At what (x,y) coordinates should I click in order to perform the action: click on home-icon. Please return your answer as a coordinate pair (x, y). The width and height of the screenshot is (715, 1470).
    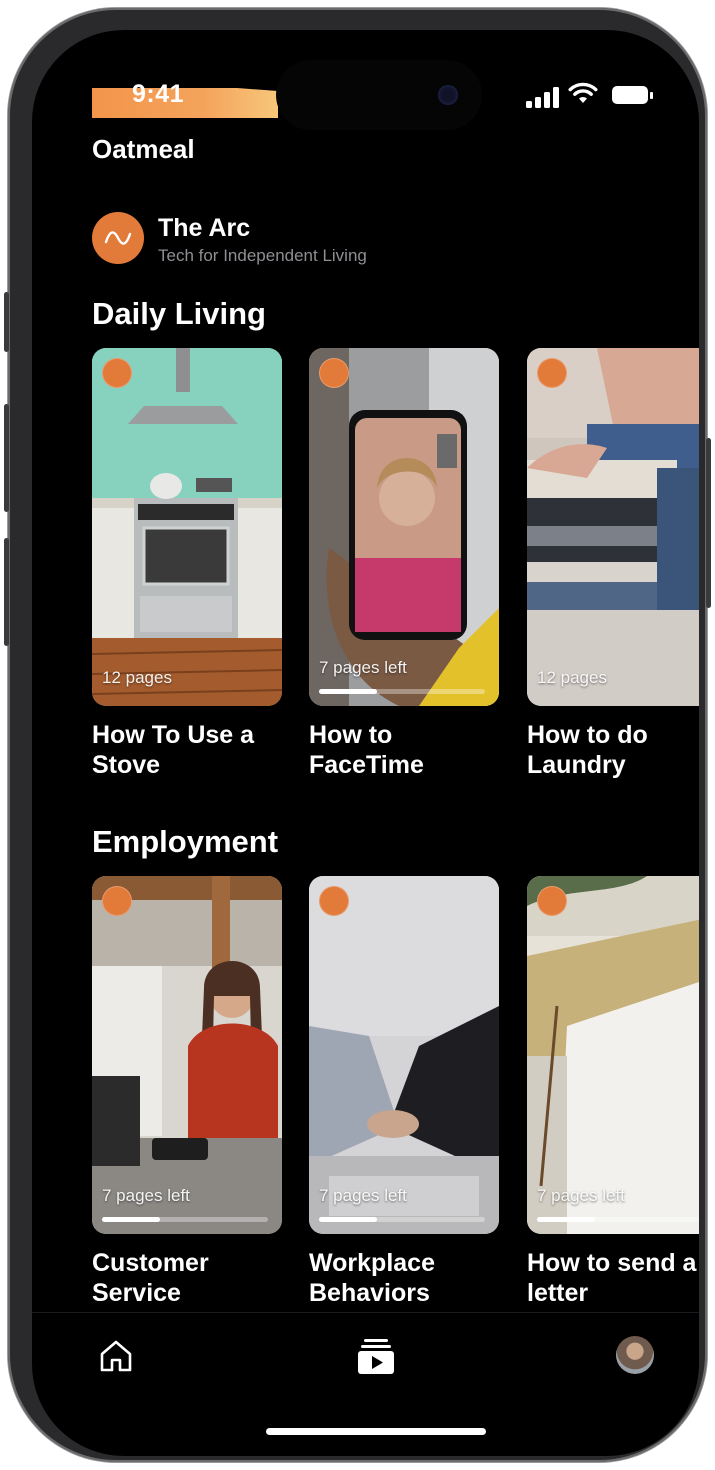
    Looking at the image, I should click on (116, 1356).